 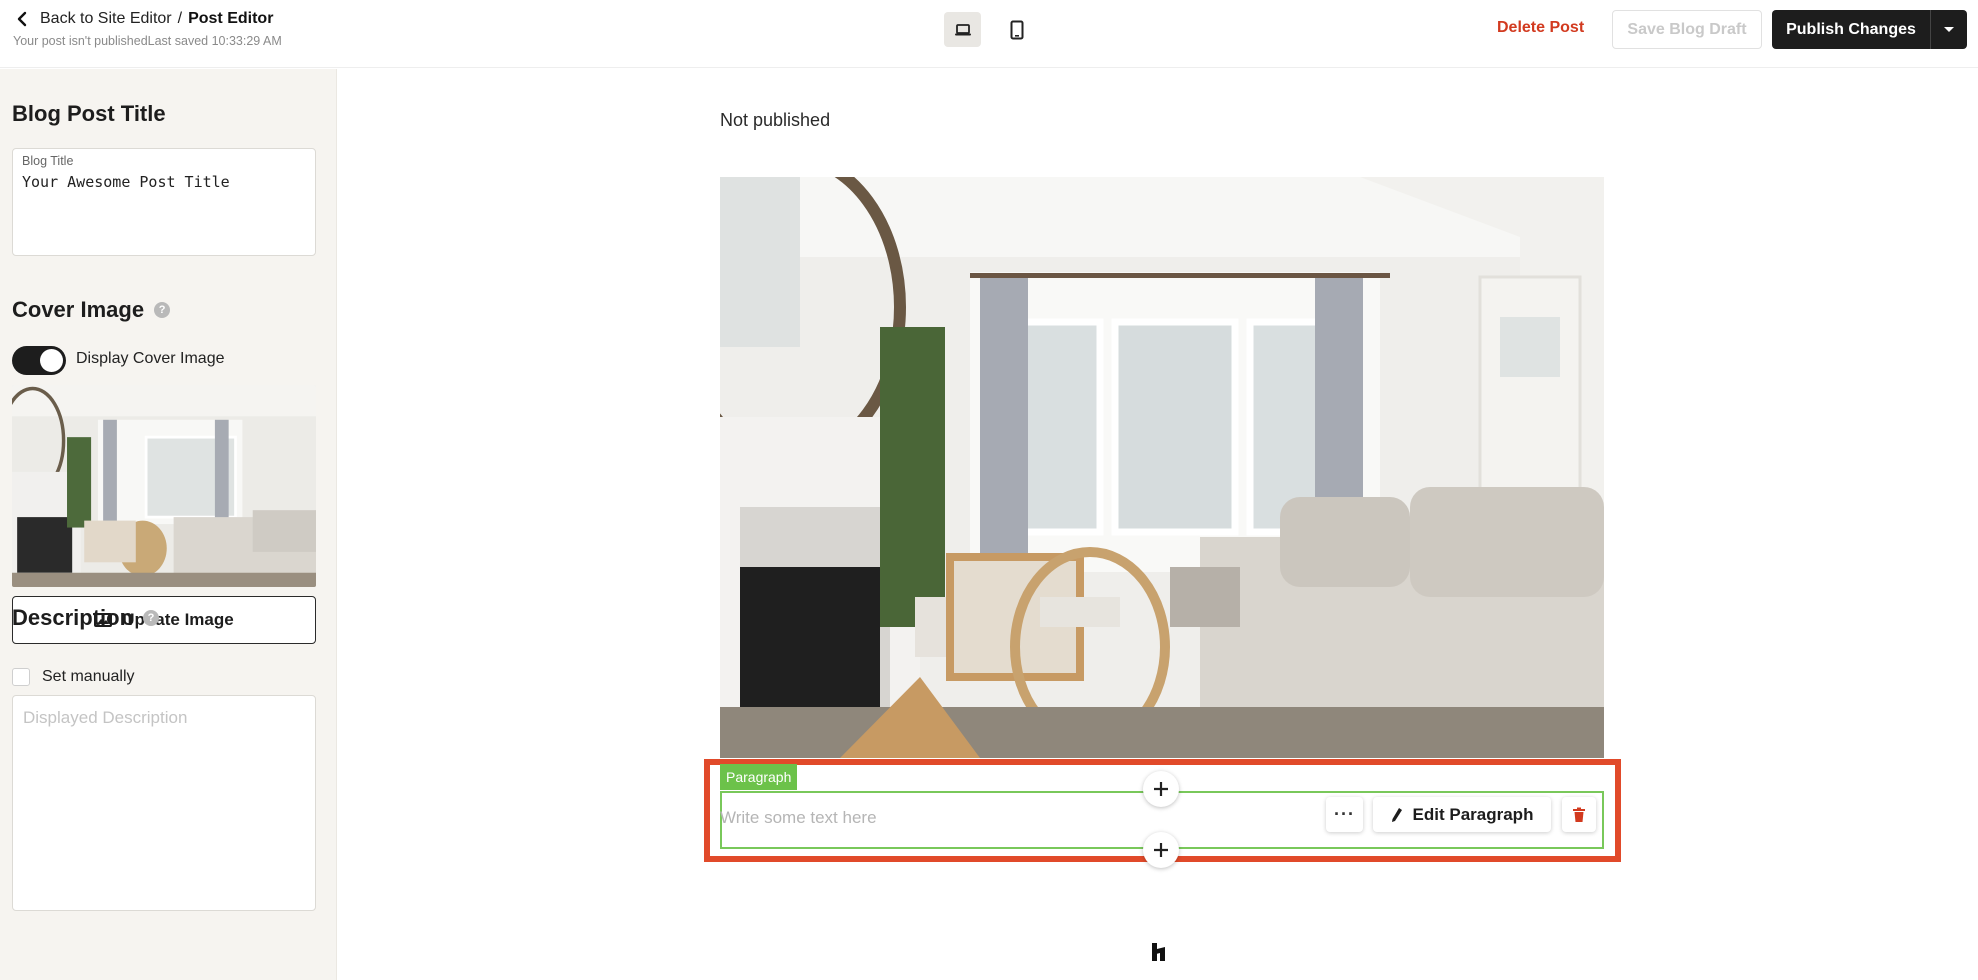 I want to click on caret-down-icon, so click(x=1949, y=29).